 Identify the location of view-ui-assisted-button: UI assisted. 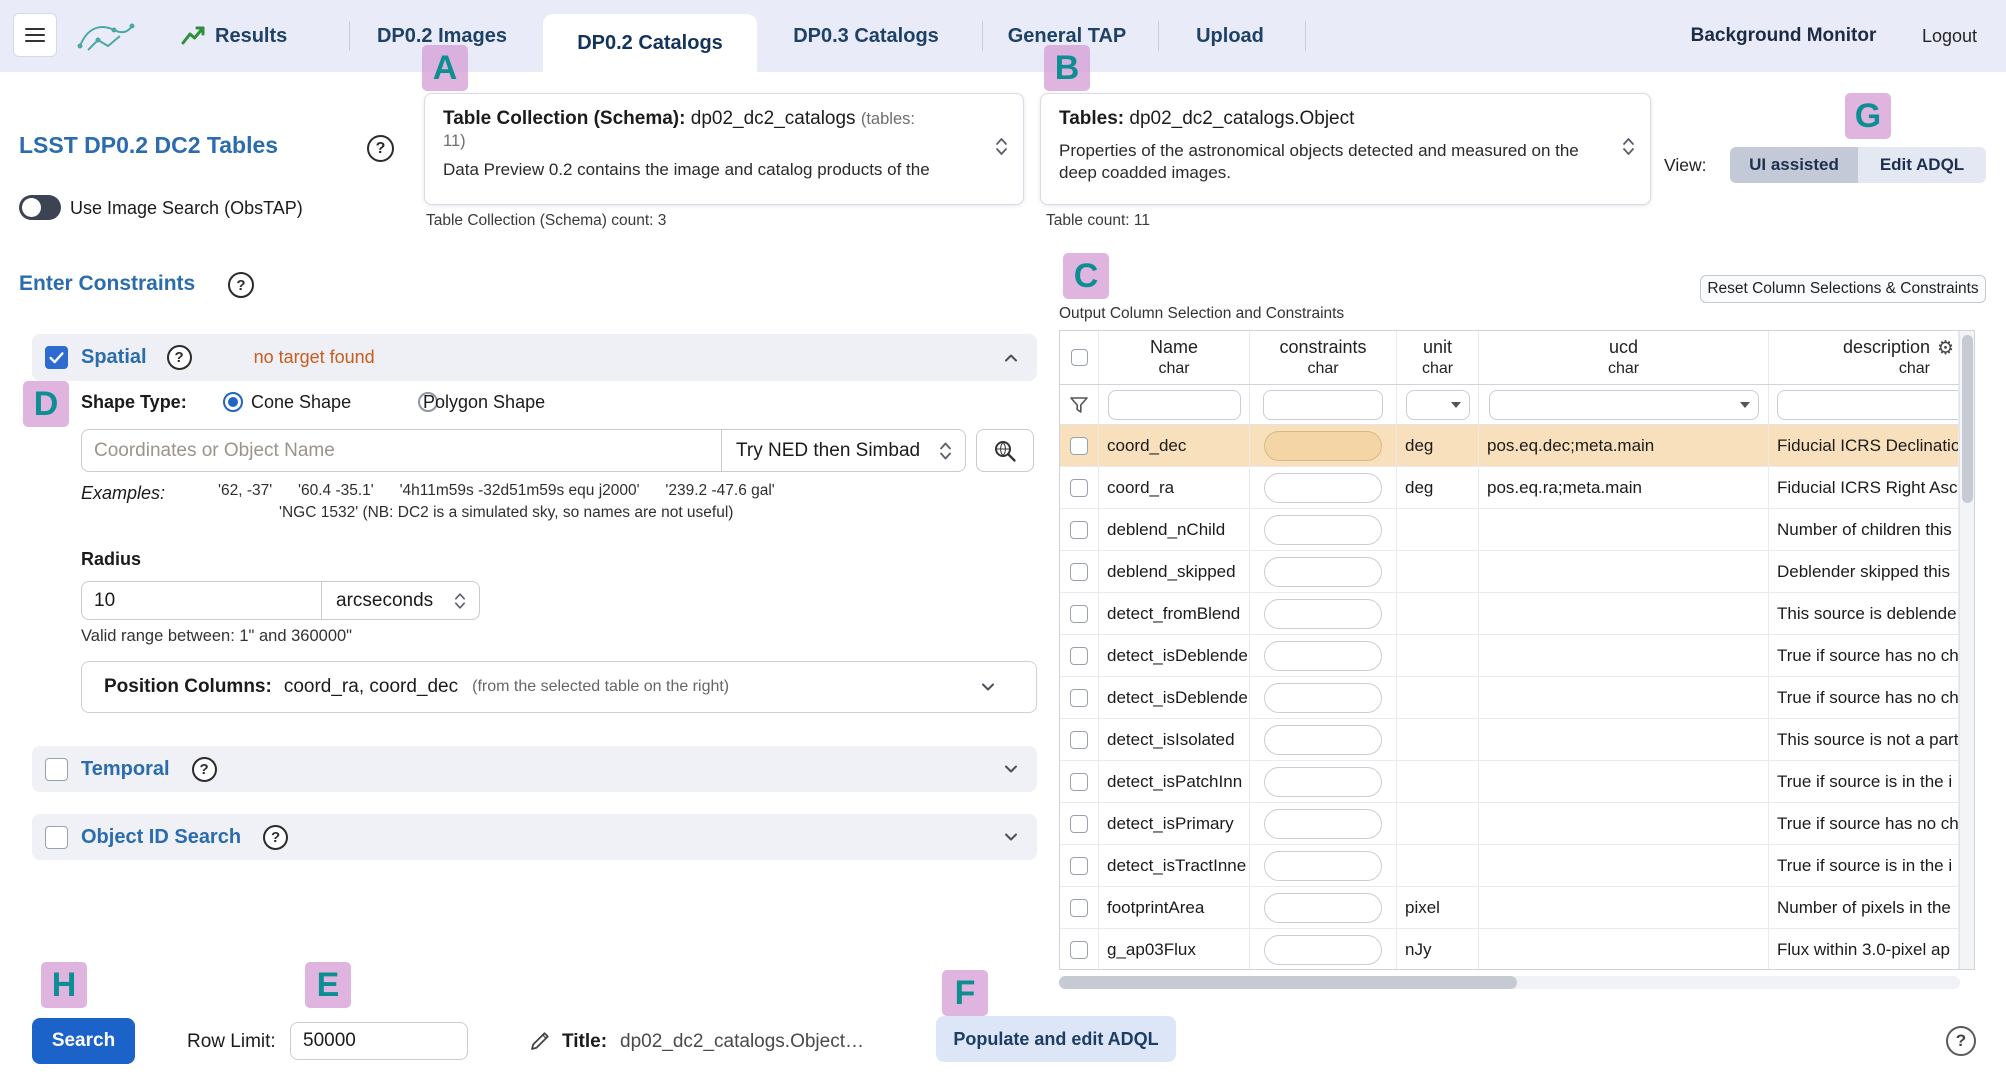
(1794, 165).